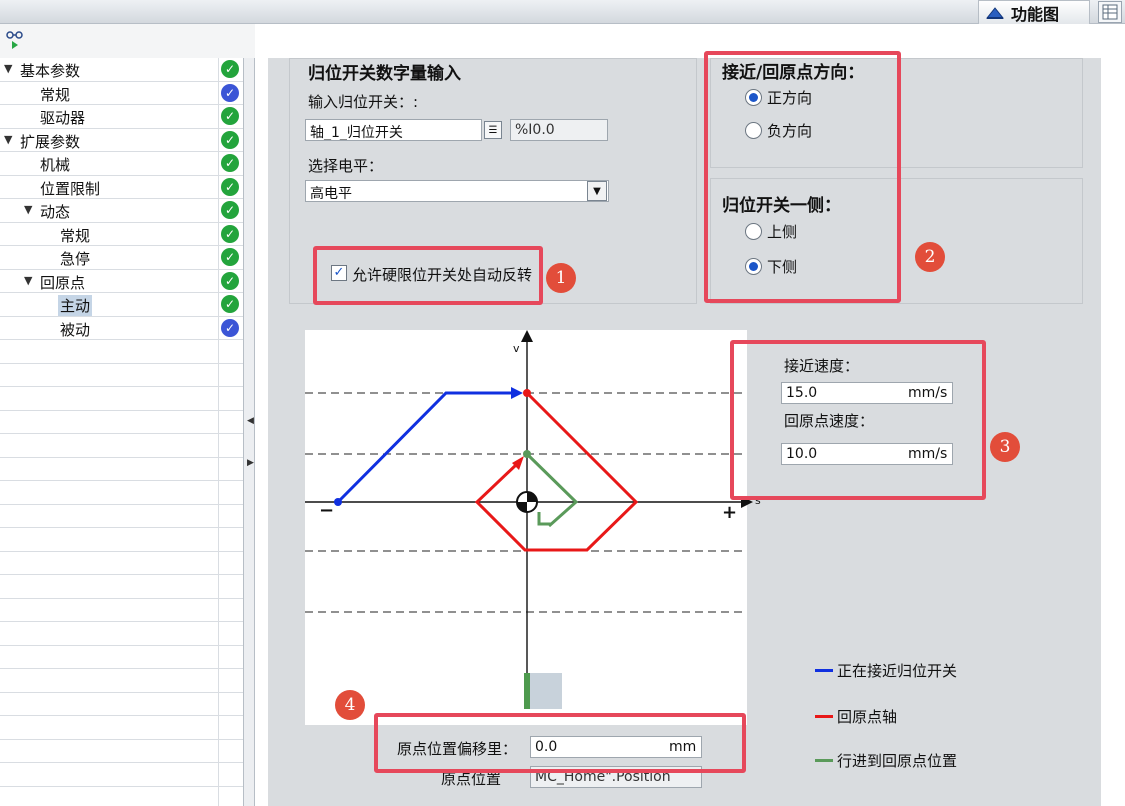 The height and width of the screenshot is (806, 1125). What do you see at coordinates (75, 329) in the screenshot?
I see `tree-item-label: 被动` at bounding box center [75, 329].